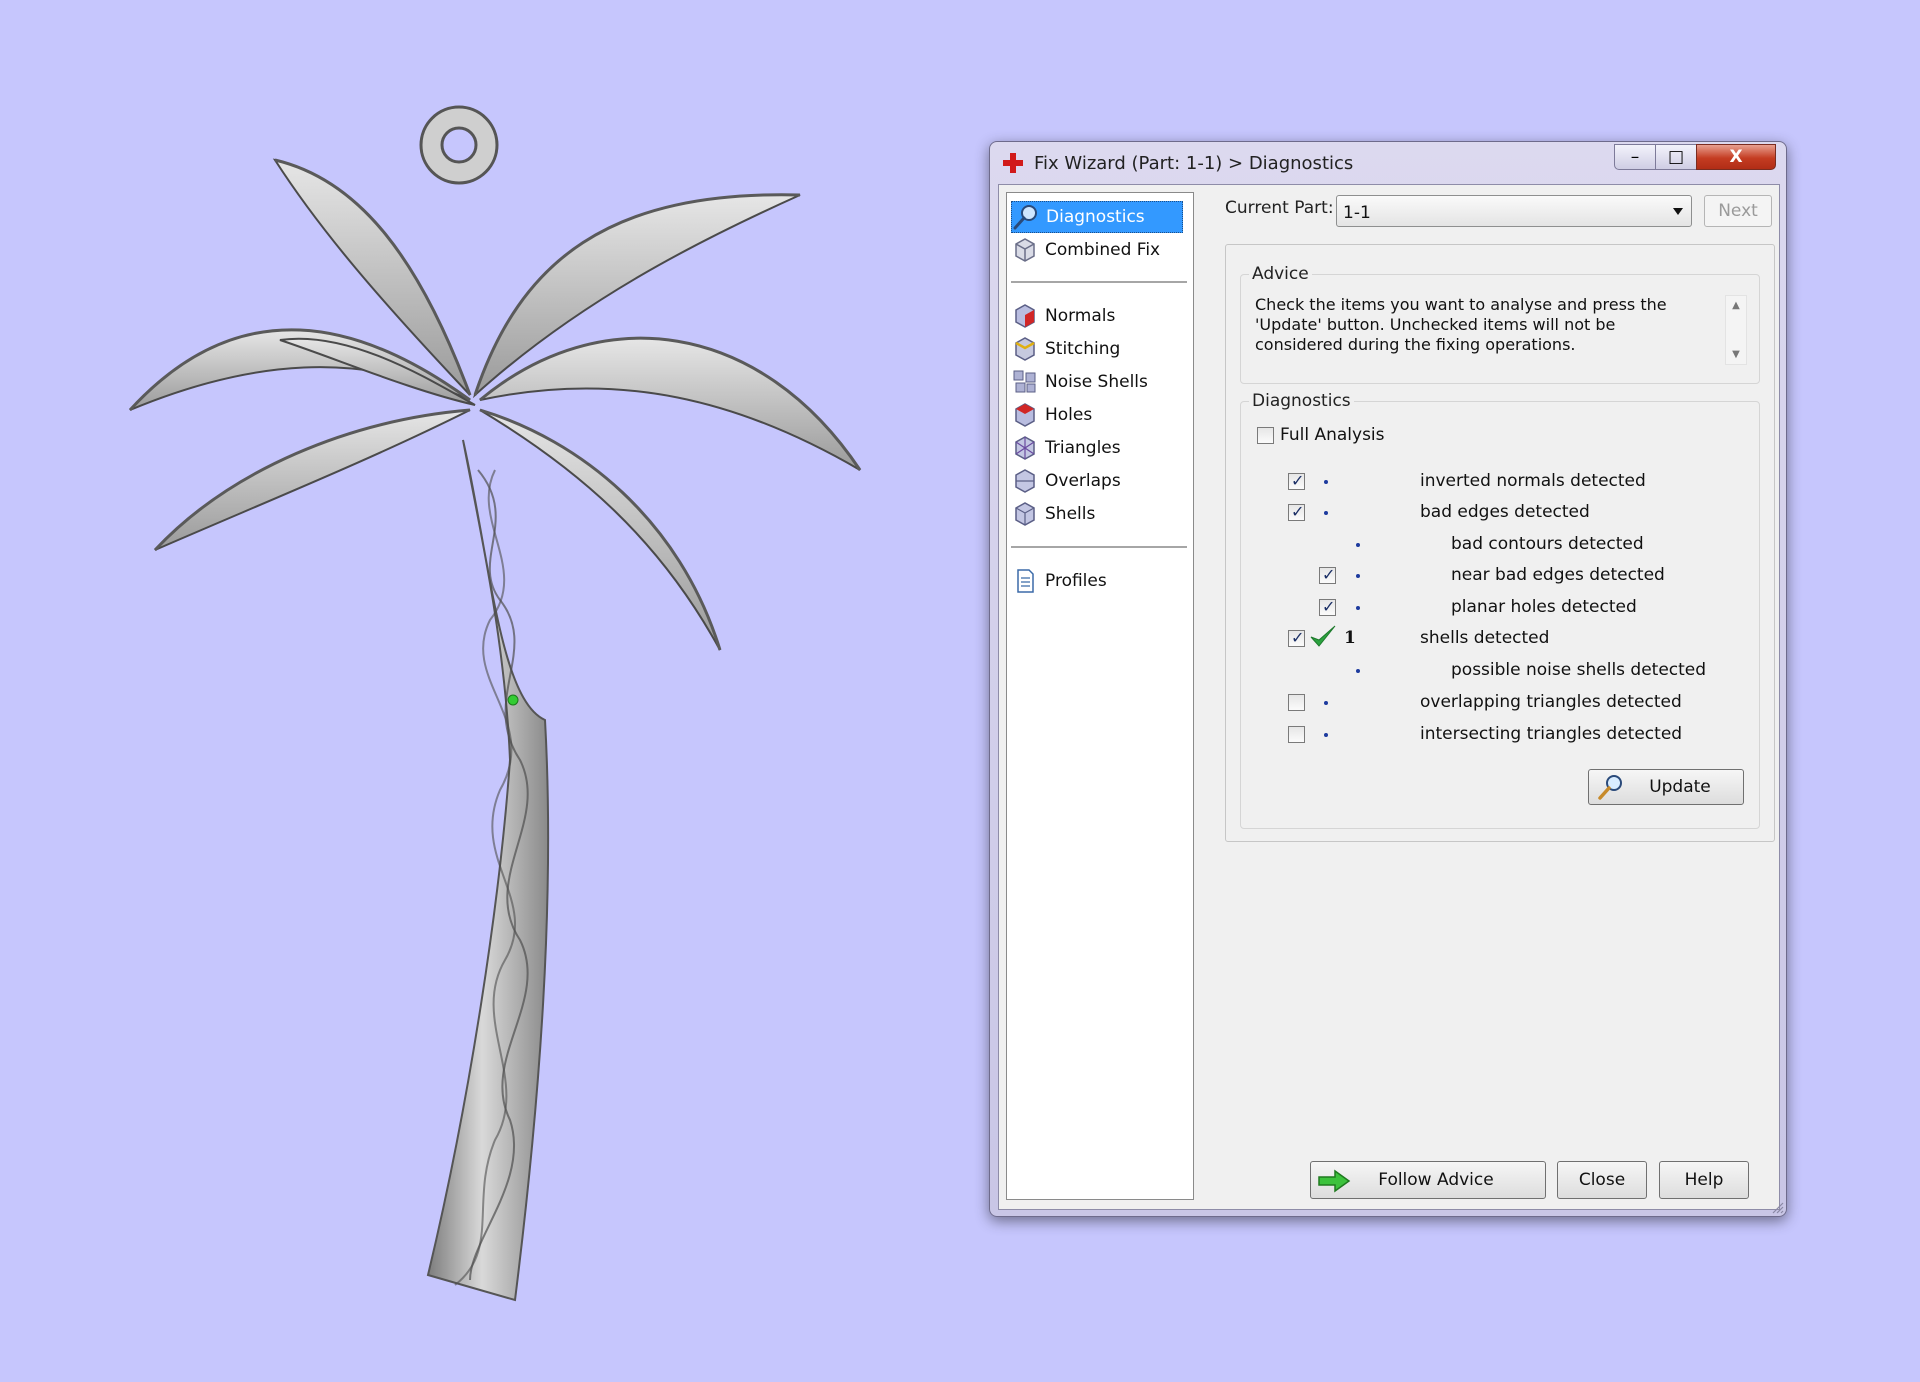 This screenshot has height=1382, width=1920. Describe the element at coordinates (1485, 638) in the screenshot. I see `diagnostic-row-label: shells detected` at that location.